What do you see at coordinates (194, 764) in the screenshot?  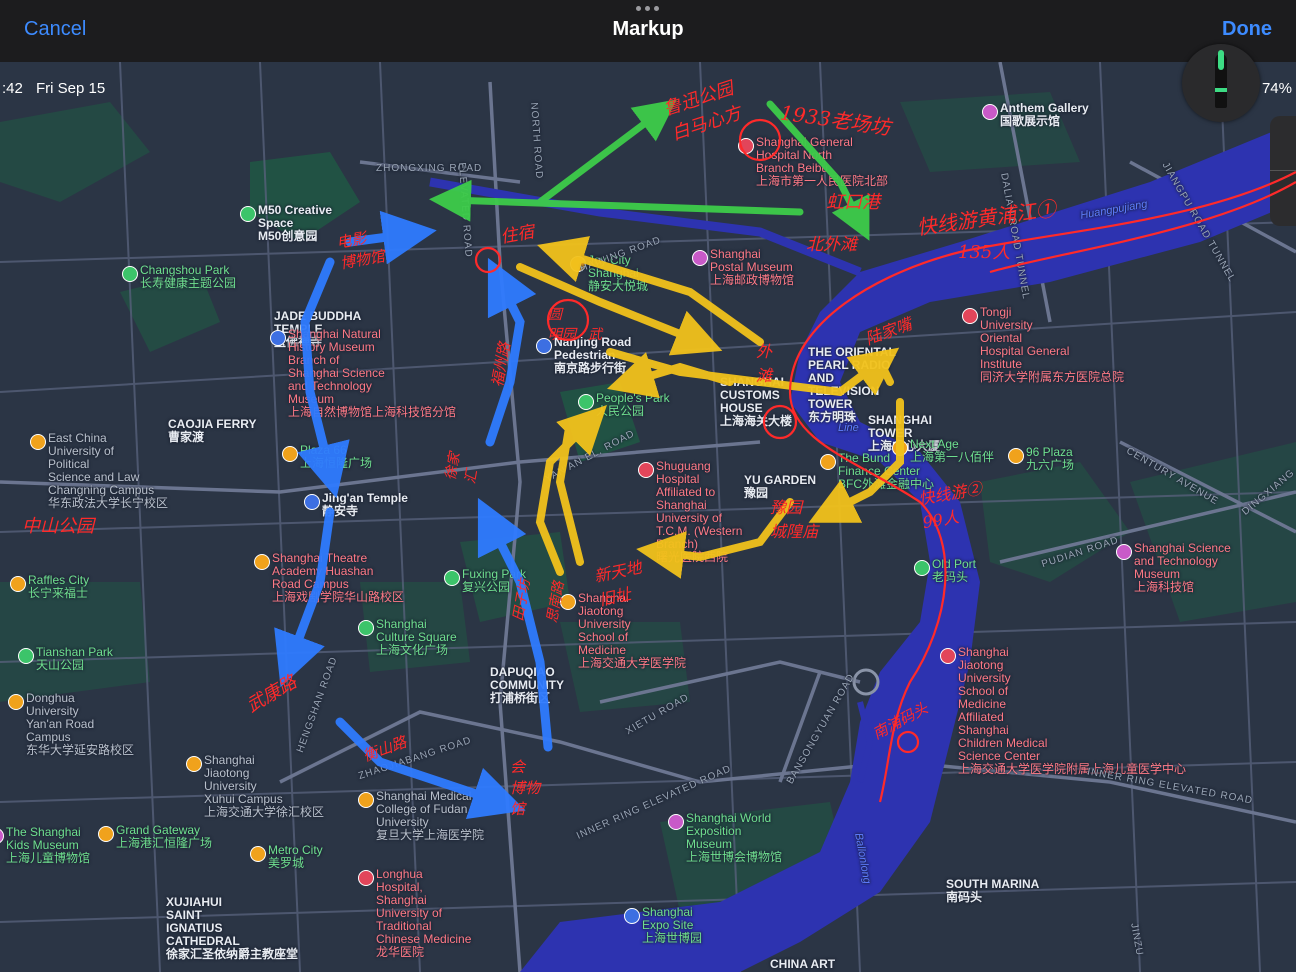 I see `place-pin-icon-xuhui` at bounding box center [194, 764].